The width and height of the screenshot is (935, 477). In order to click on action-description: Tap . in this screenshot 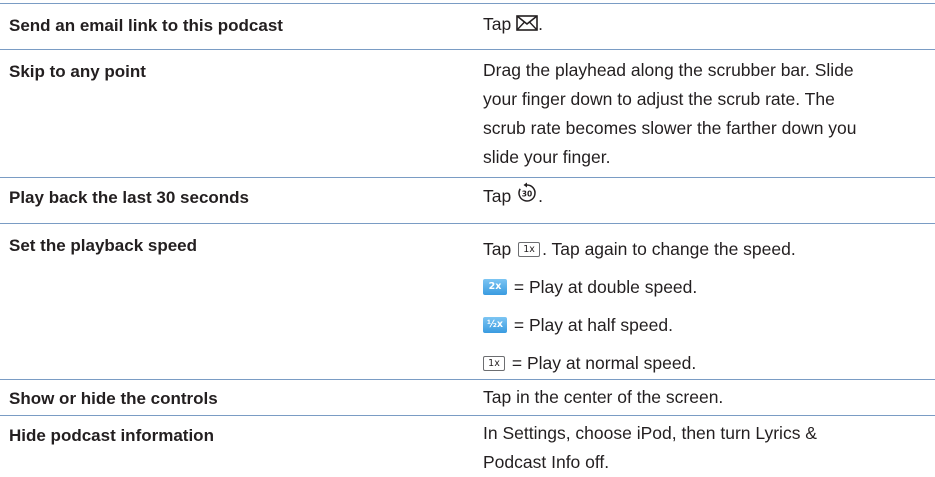, I will do `click(705, 25)`.